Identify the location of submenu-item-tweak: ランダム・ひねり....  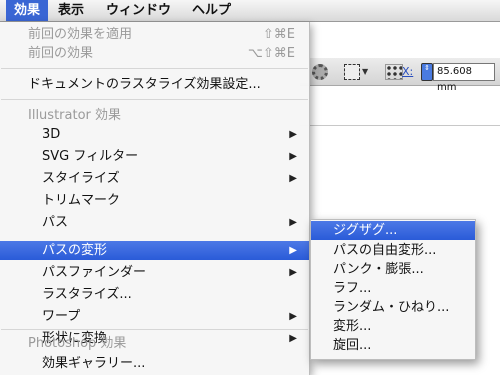
(393, 307).